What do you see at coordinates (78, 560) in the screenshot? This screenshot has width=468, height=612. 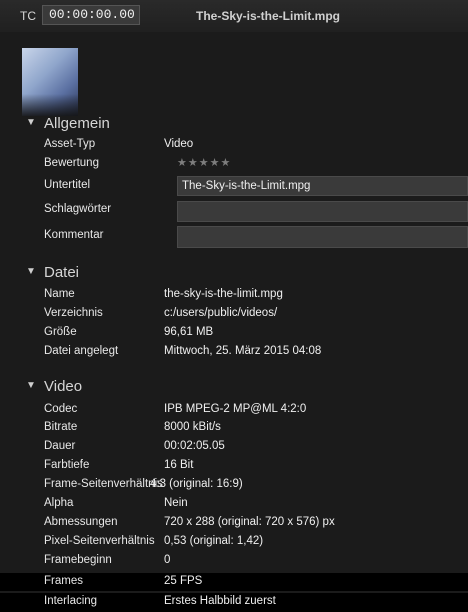 I see `row-label: Framebeginn` at bounding box center [78, 560].